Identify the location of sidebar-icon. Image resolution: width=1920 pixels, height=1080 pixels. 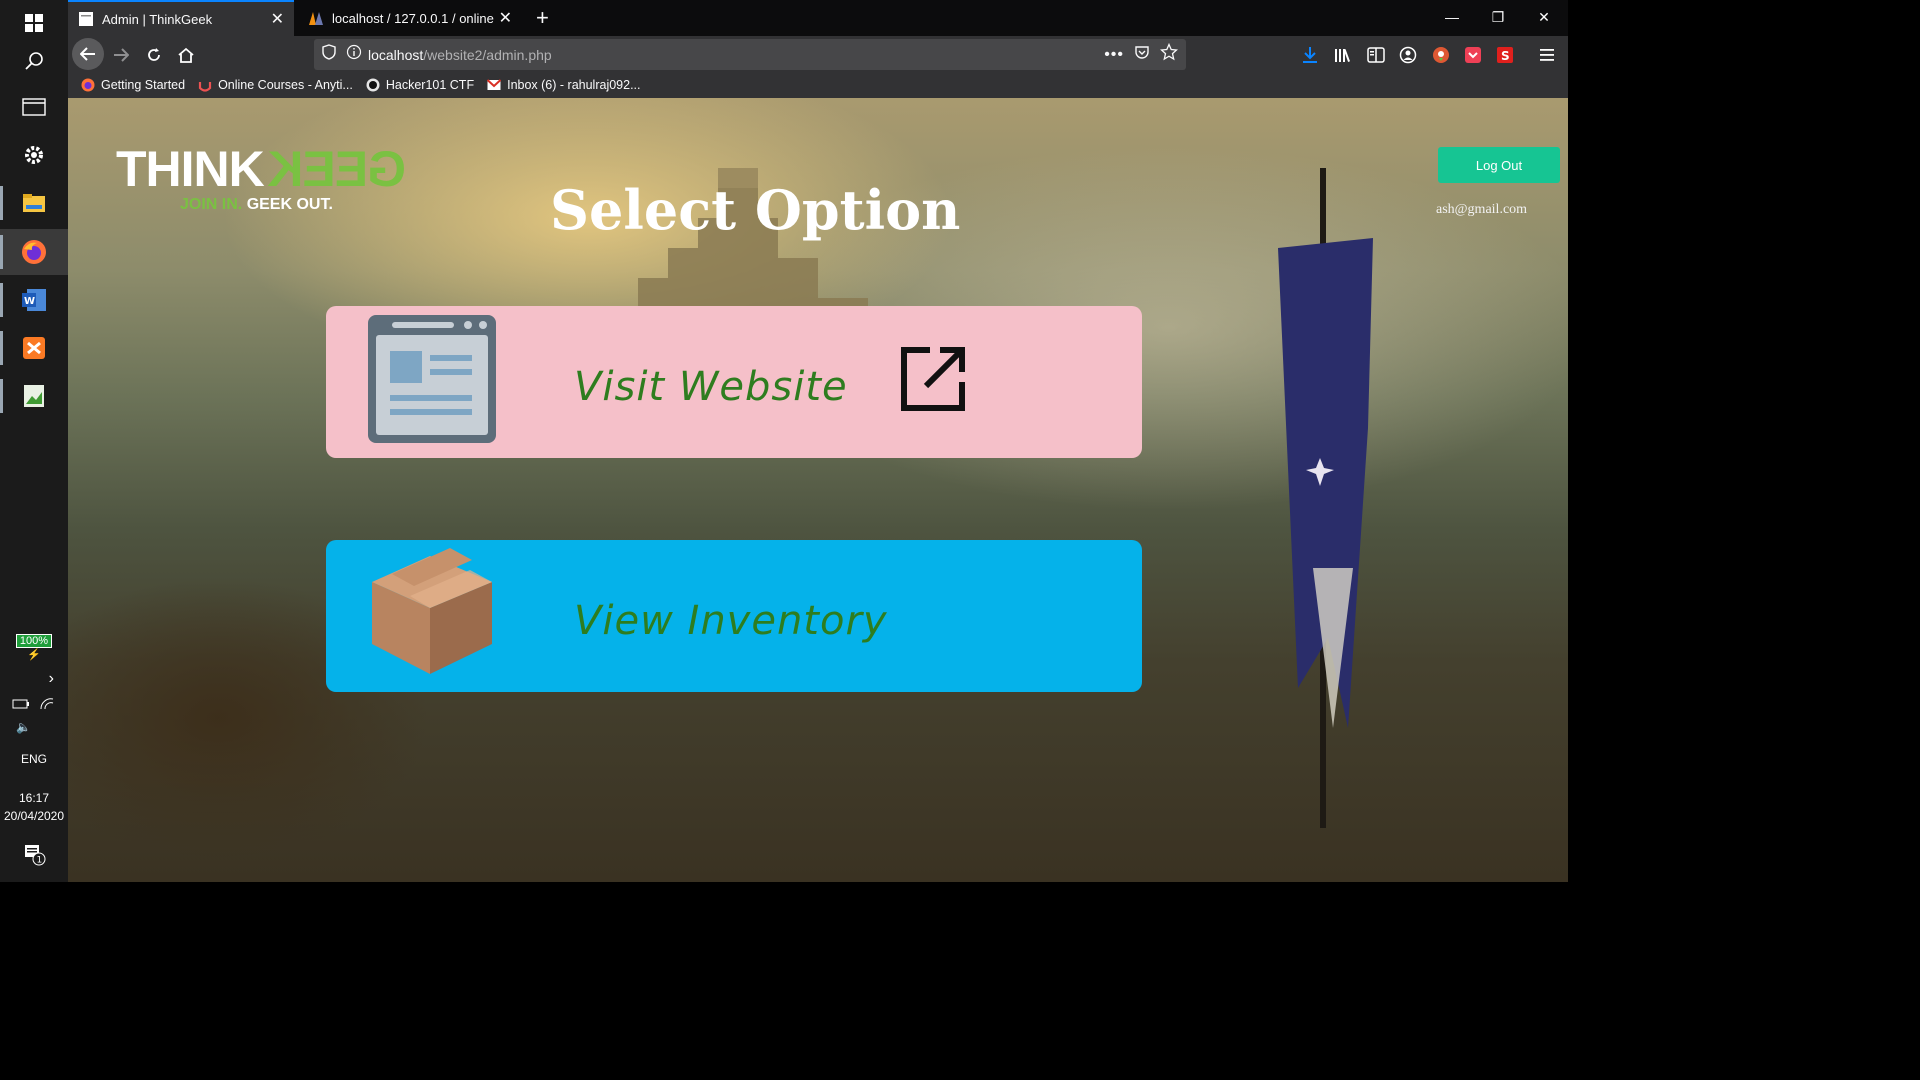
(1376, 55).